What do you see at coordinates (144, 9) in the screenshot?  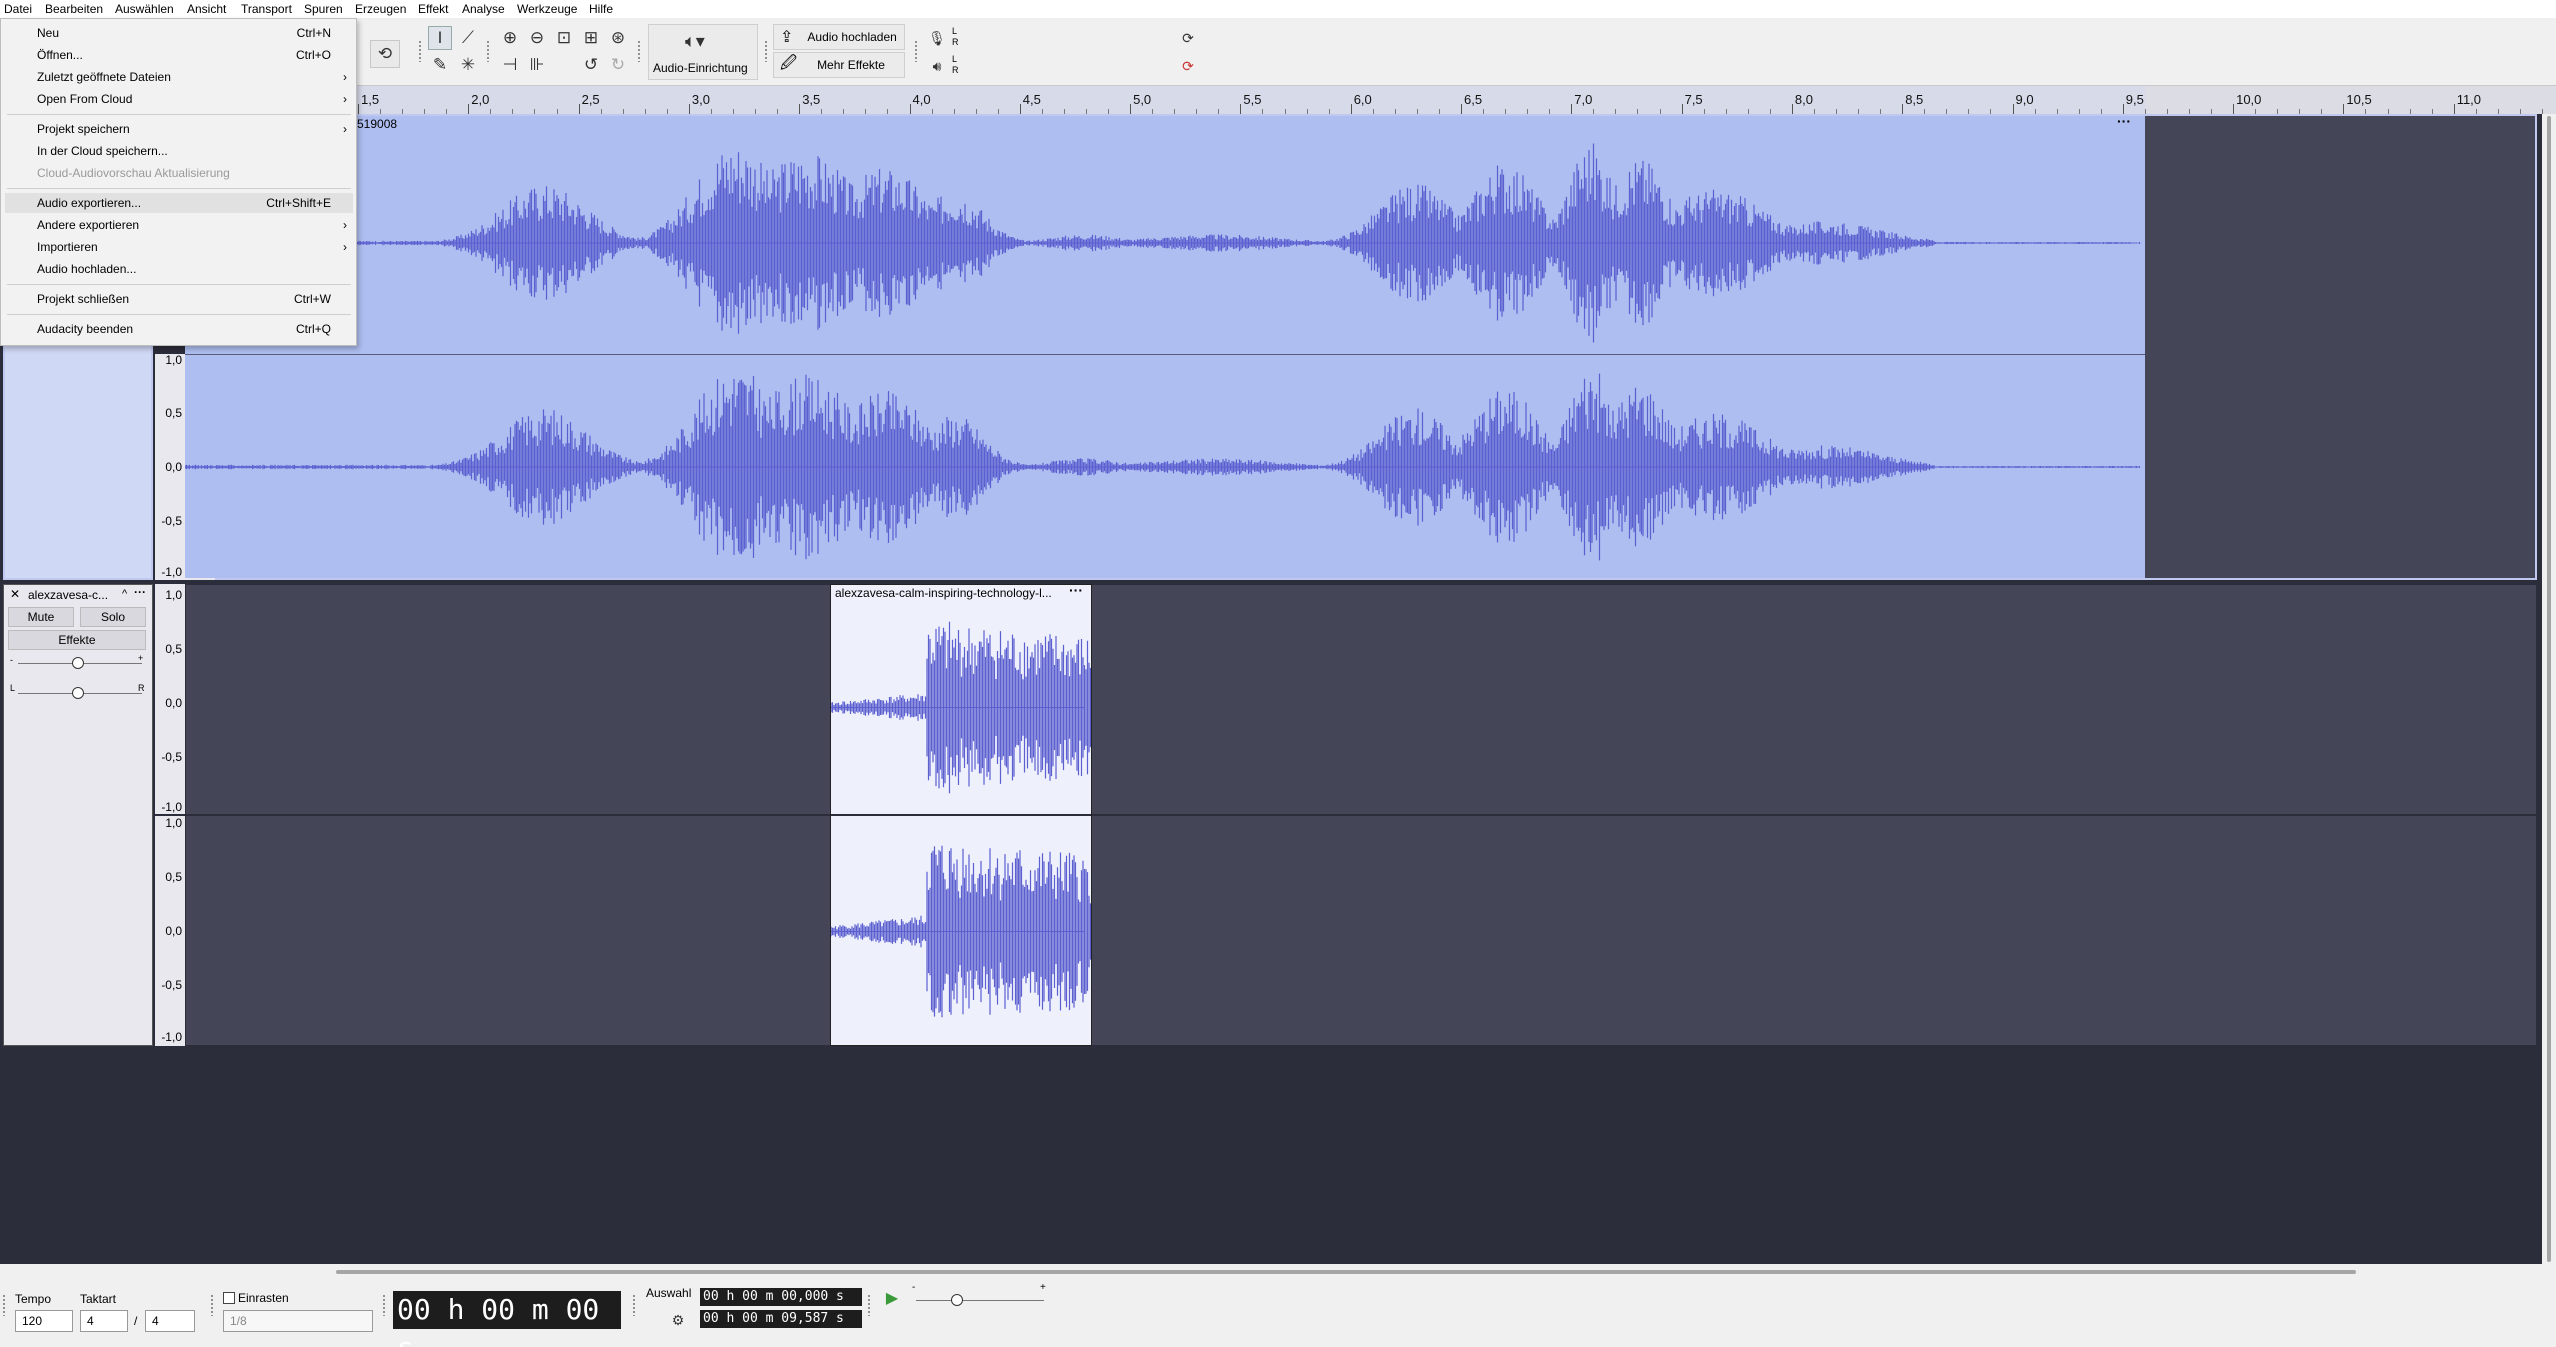 I see `menu-auswaehlen: Auswählen` at bounding box center [144, 9].